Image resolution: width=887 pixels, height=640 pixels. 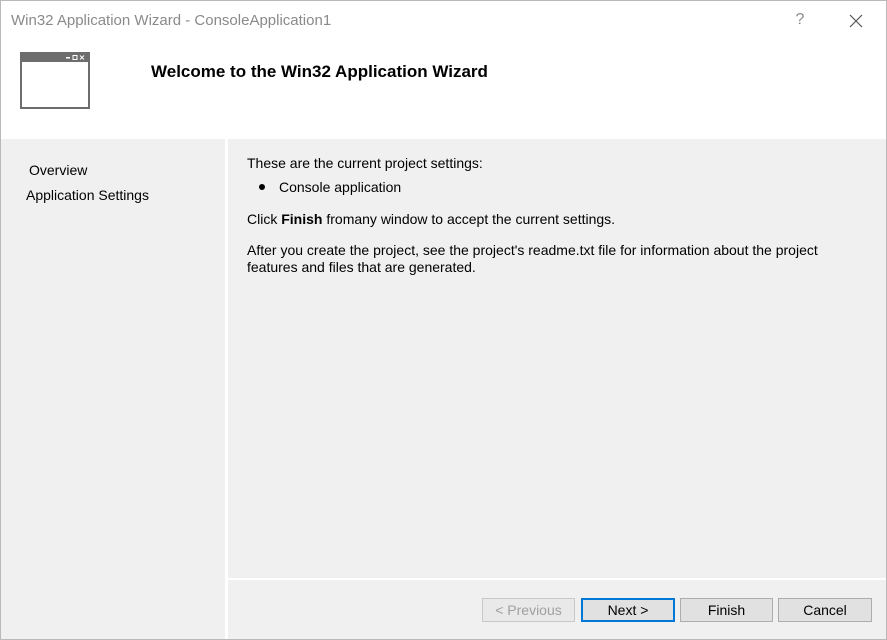 What do you see at coordinates (302, 219) in the screenshot?
I see `finish-keyword: Finish` at bounding box center [302, 219].